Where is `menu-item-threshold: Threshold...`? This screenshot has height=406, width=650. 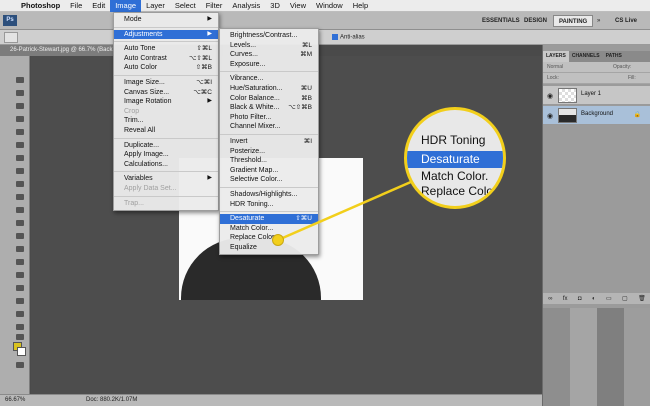
menu-item-threshold: Threshold... is located at coordinates (269, 161).